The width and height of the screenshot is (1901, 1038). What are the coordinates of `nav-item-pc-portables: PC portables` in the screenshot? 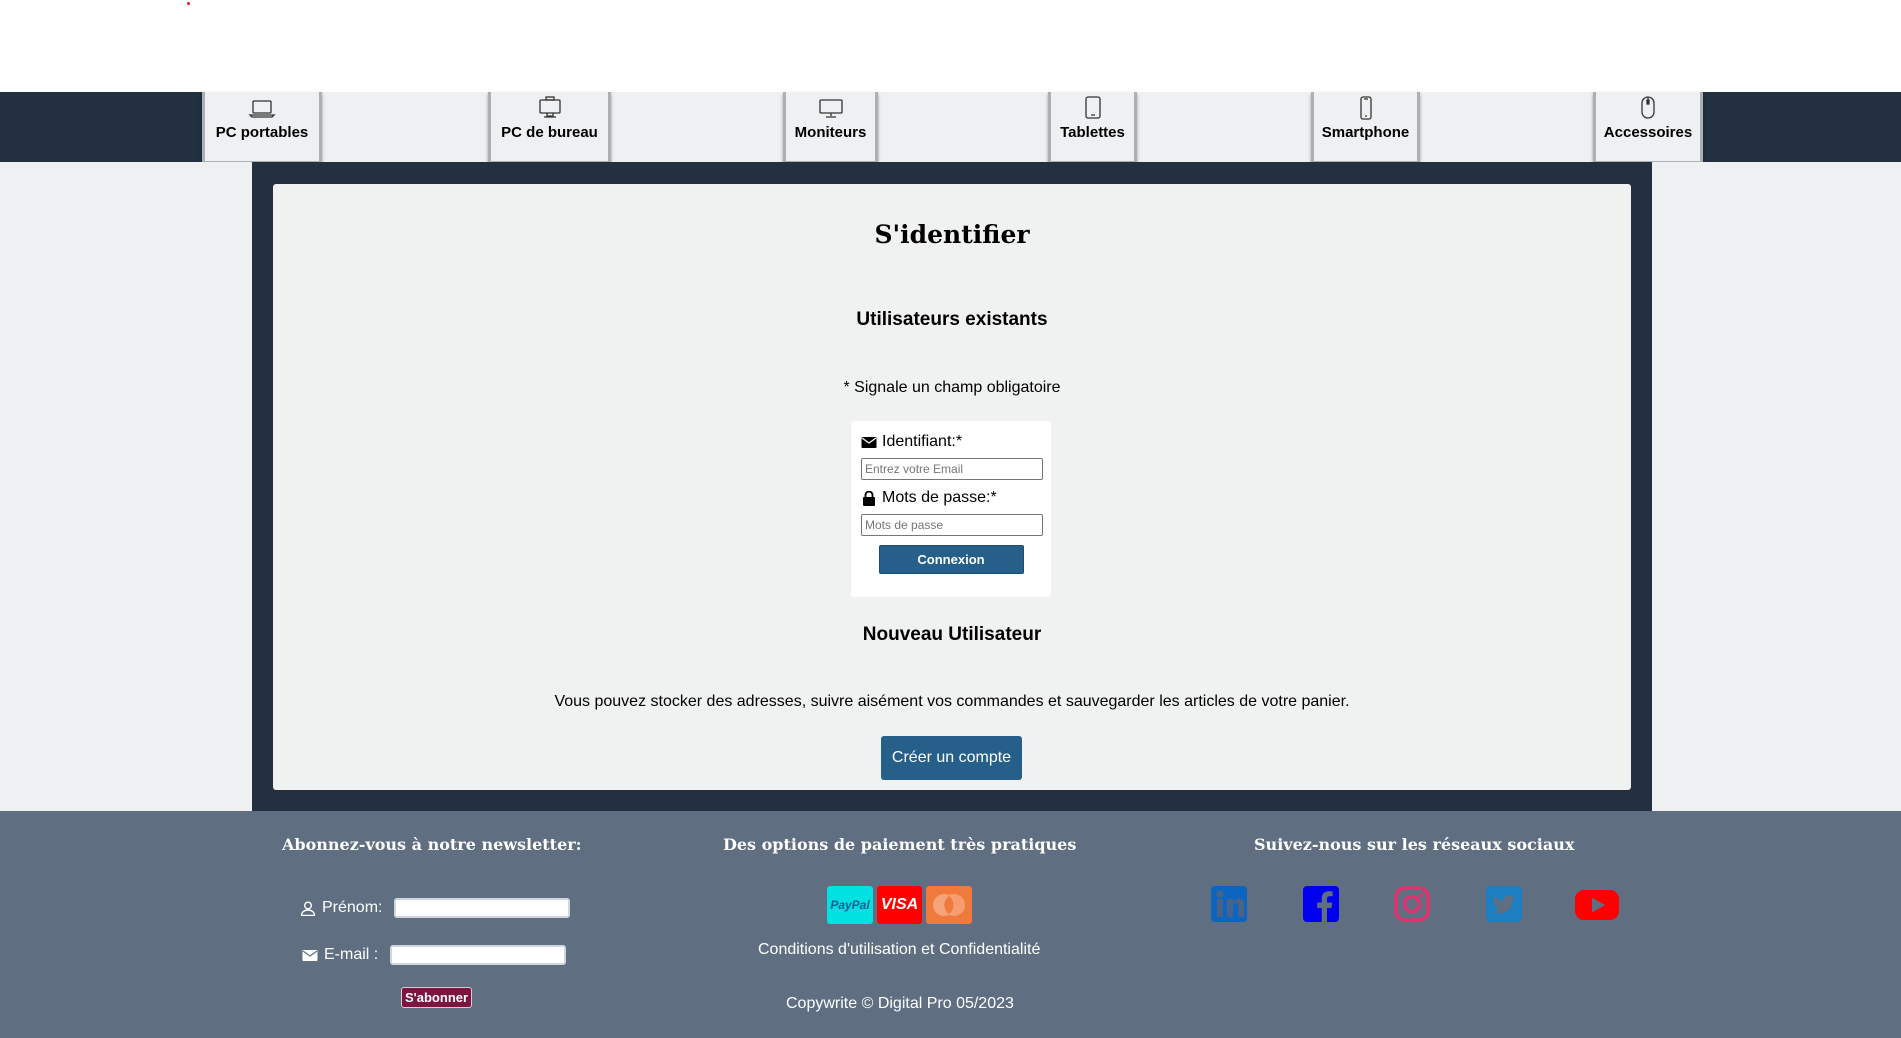 It's located at (262, 128).